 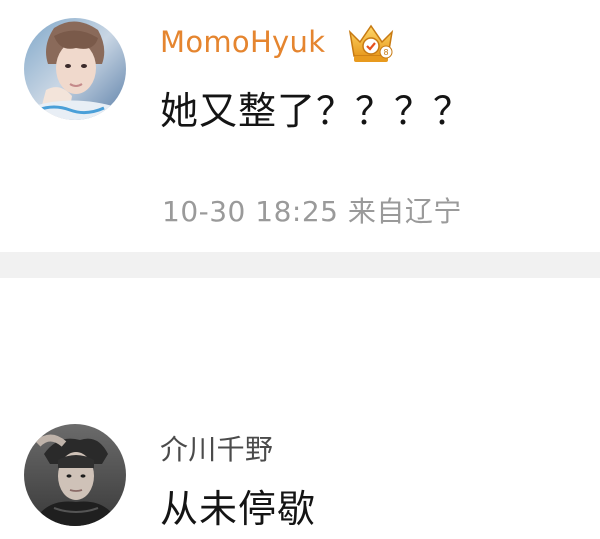 I want to click on timestamp: 10-30 18:25, so click(x=250, y=211).